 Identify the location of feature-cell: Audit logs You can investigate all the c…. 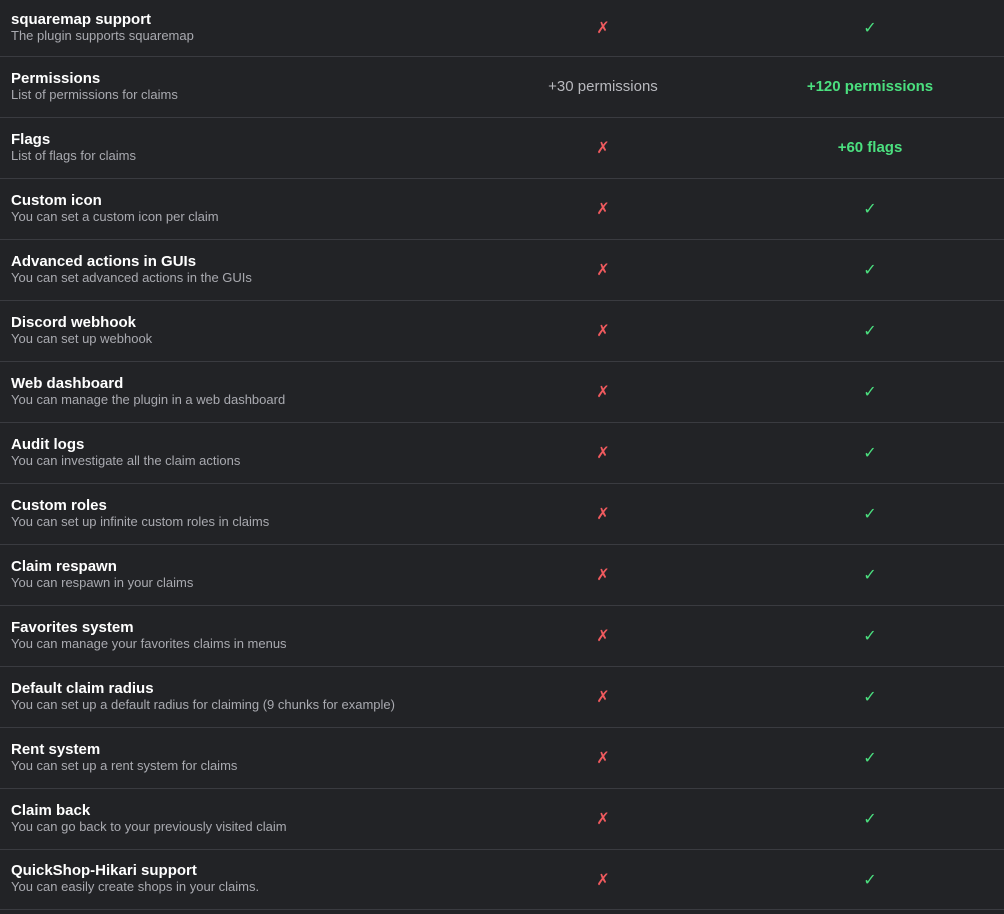
(235, 452).